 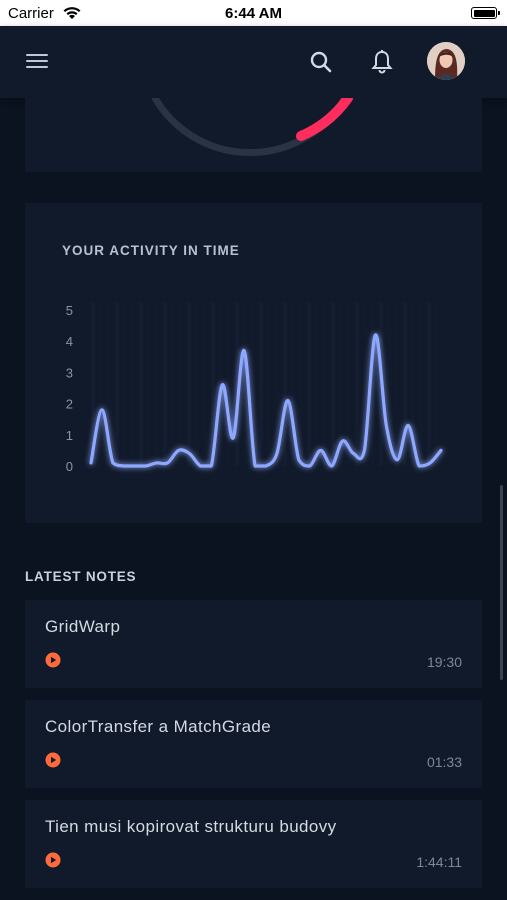 I want to click on y-tick-label: 4, so click(x=69, y=341).